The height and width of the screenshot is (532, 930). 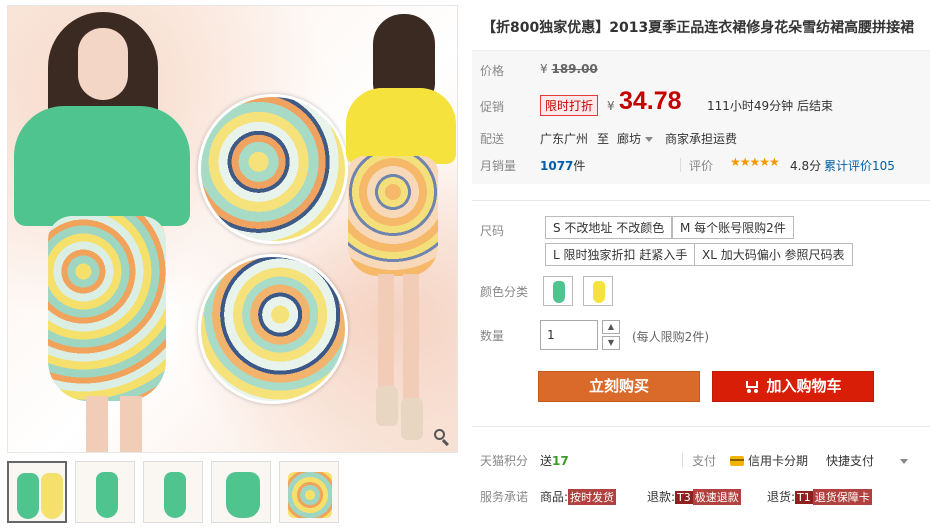 What do you see at coordinates (806, 166) in the screenshot?
I see `rating-score: 4.8分` at bounding box center [806, 166].